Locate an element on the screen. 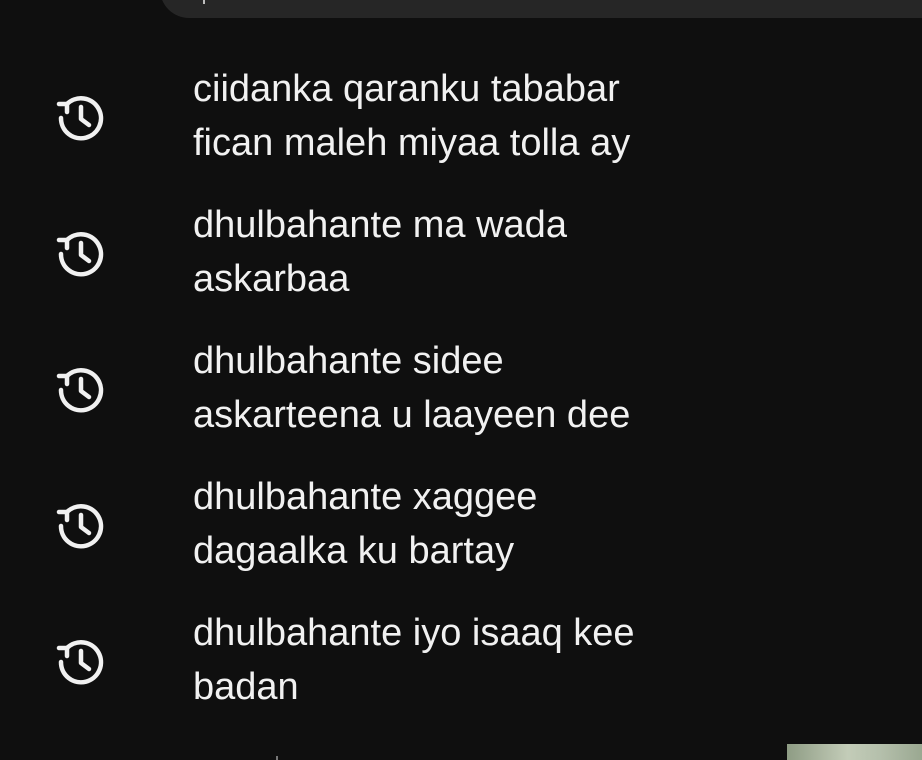 This screenshot has width=922, height=760. search-history-line: dagaalka ku bartay is located at coordinates (354, 551).